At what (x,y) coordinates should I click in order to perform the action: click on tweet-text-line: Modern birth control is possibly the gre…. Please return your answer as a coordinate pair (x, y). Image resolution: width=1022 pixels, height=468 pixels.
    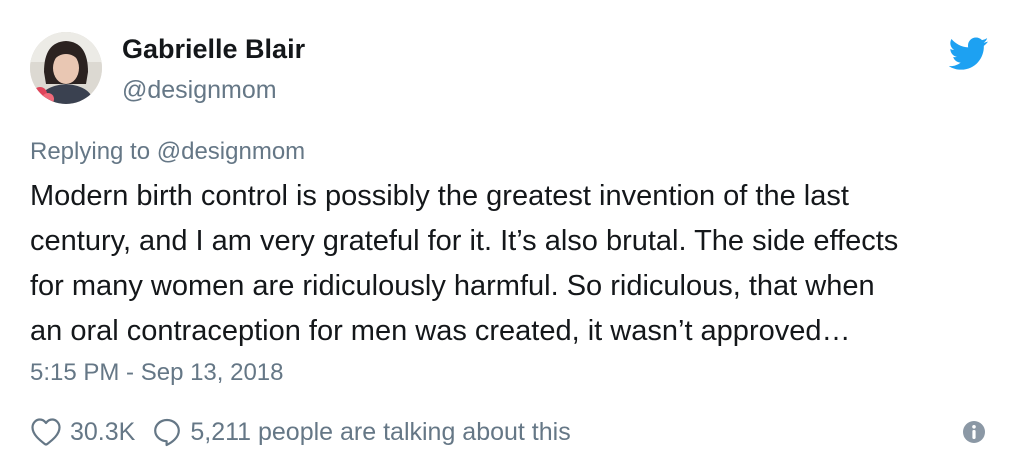
    Looking at the image, I should click on (439, 196).